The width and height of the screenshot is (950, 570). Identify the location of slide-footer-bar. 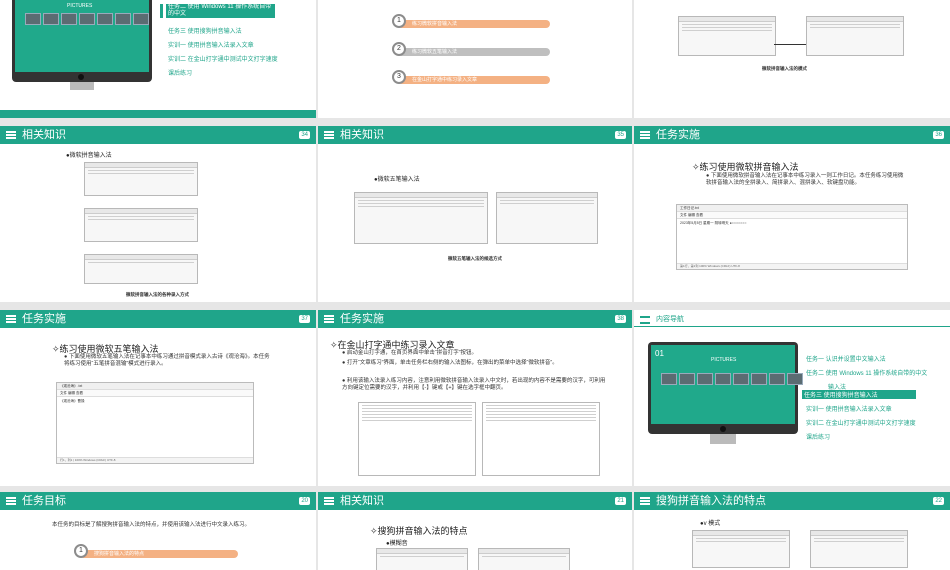
(158, 114).